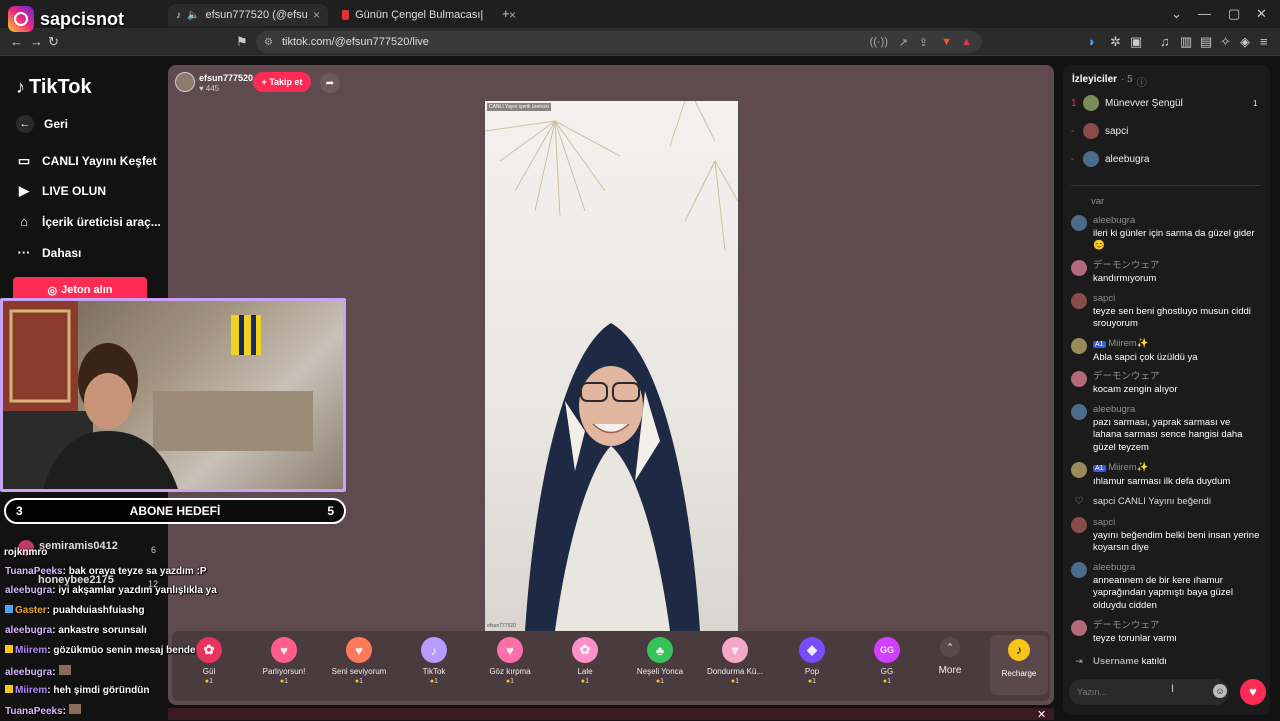 This screenshot has width=1280, height=721. Describe the element at coordinates (42, 124) in the screenshot. I see `nav-back: ← Geri` at that location.